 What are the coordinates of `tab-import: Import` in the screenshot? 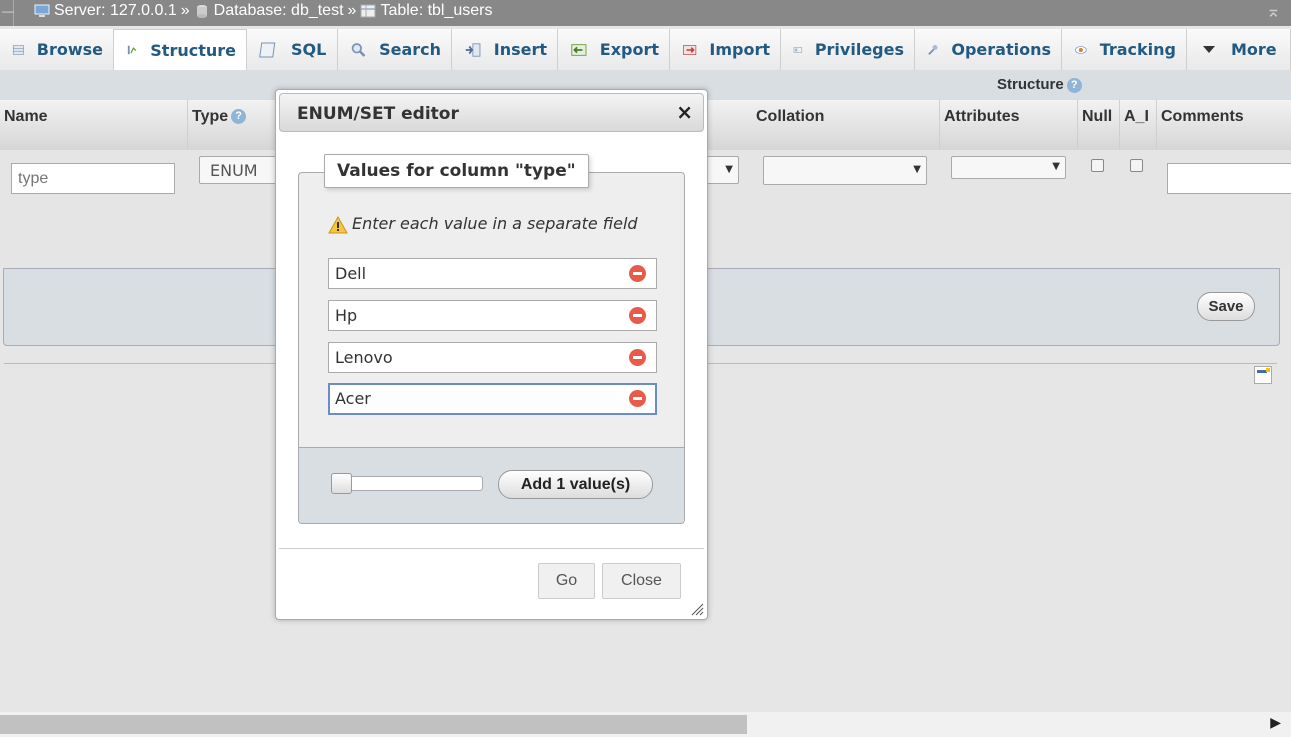 It's located at (725, 49).